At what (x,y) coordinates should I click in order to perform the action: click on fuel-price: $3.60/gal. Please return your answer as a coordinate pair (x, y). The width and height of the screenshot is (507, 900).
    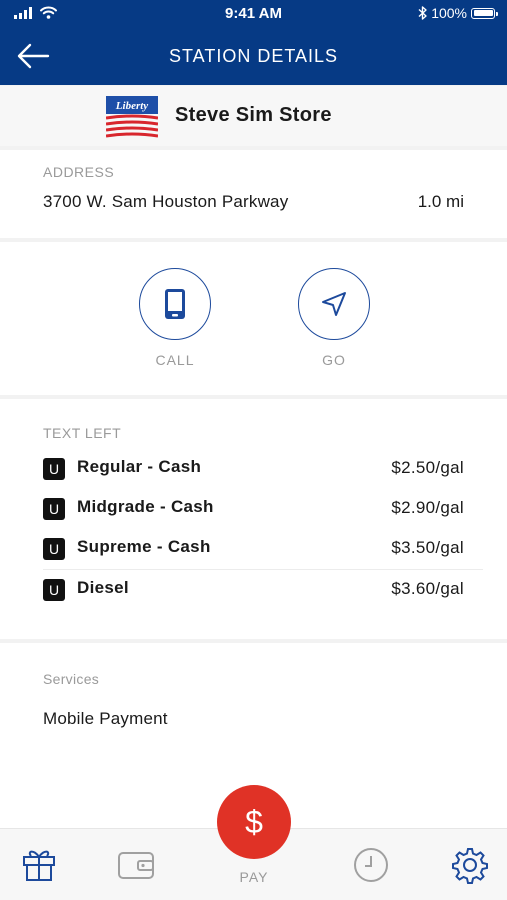
    Looking at the image, I should click on (427, 588).